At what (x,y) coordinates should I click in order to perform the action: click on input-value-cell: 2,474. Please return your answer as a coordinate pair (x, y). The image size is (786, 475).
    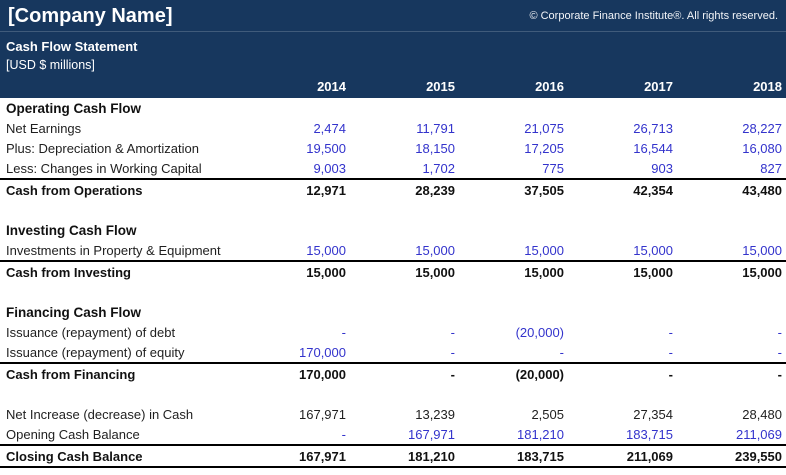
    Looking at the image, I should click on (295, 128).